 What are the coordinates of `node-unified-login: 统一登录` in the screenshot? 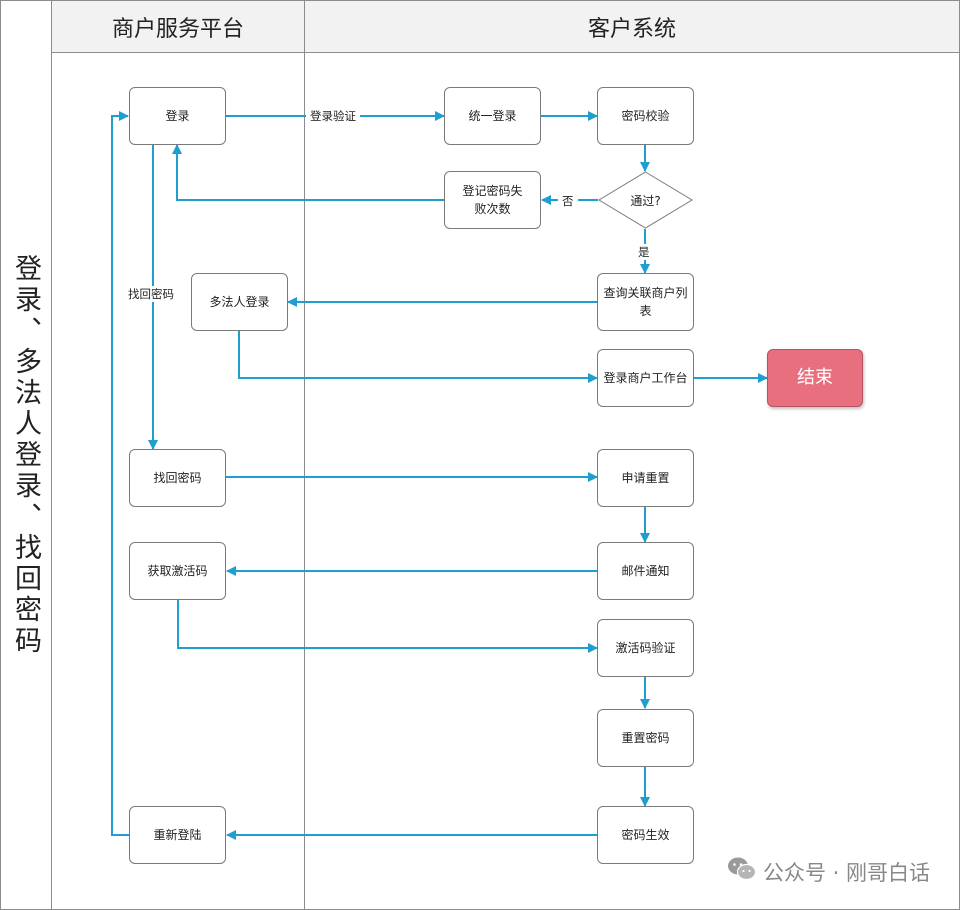 It's located at (492, 116).